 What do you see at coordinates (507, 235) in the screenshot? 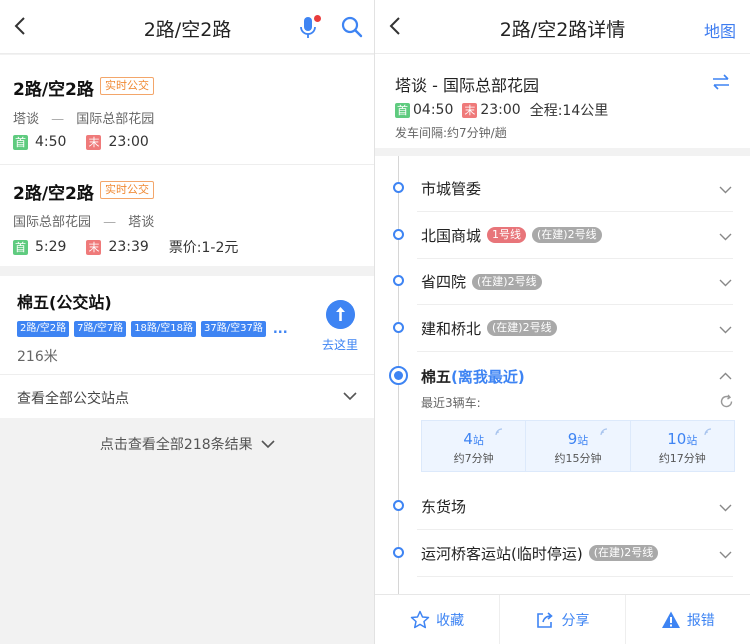
I see `metro-line-tag: 1号线` at bounding box center [507, 235].